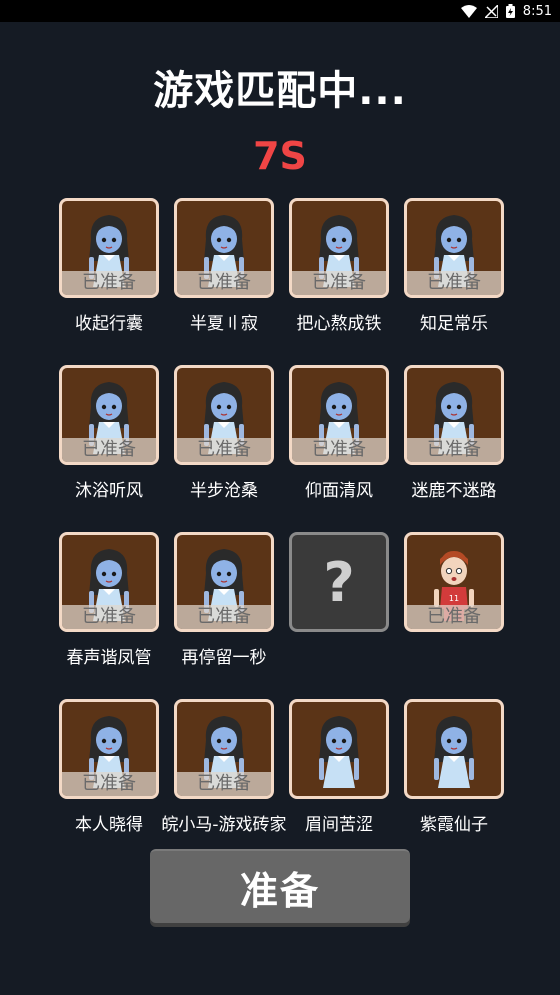 The height and width of the screenshot is (995, 560). I want to click on player-slot: 已准备皖小马-游戏砖家, so click(224, 782).